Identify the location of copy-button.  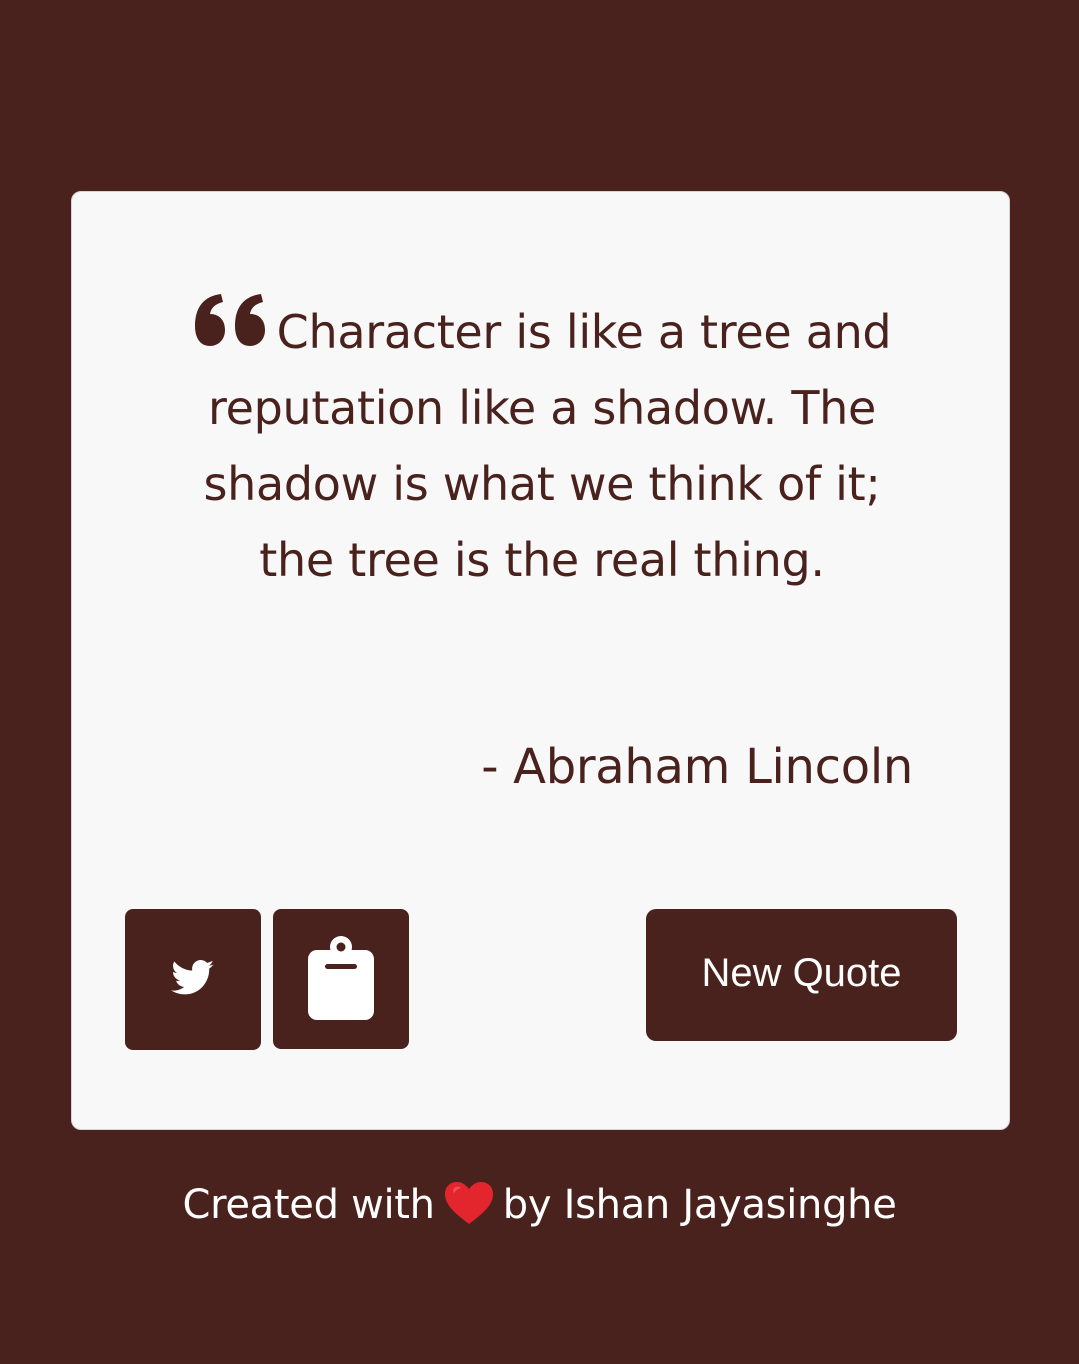
(341, 979).